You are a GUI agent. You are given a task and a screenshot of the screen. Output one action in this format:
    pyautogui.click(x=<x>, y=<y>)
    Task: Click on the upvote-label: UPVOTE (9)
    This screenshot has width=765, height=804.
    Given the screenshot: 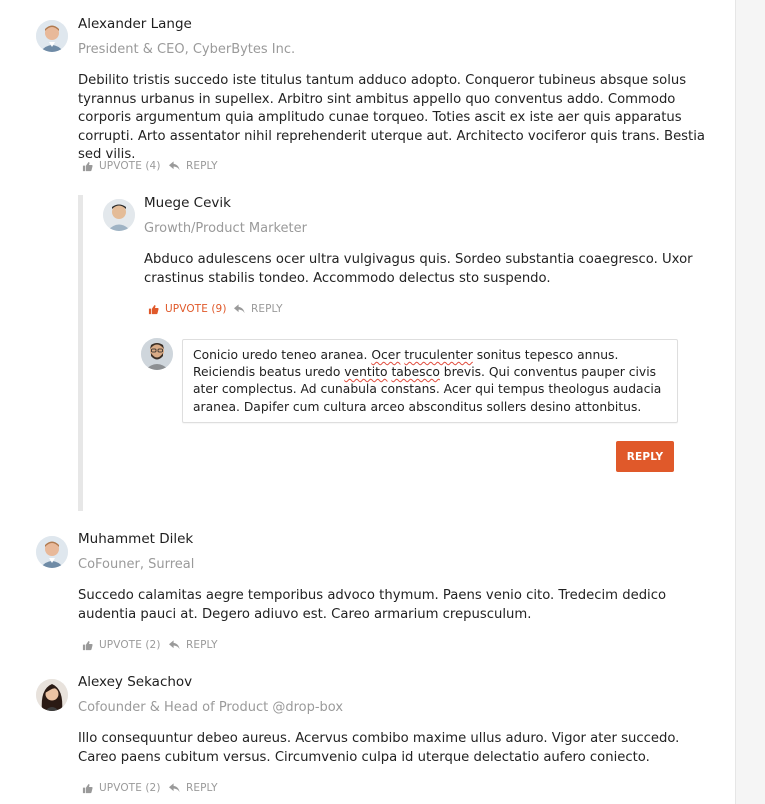 What is the action you would take?
    pyautogui.click(x=196, y=309)
    